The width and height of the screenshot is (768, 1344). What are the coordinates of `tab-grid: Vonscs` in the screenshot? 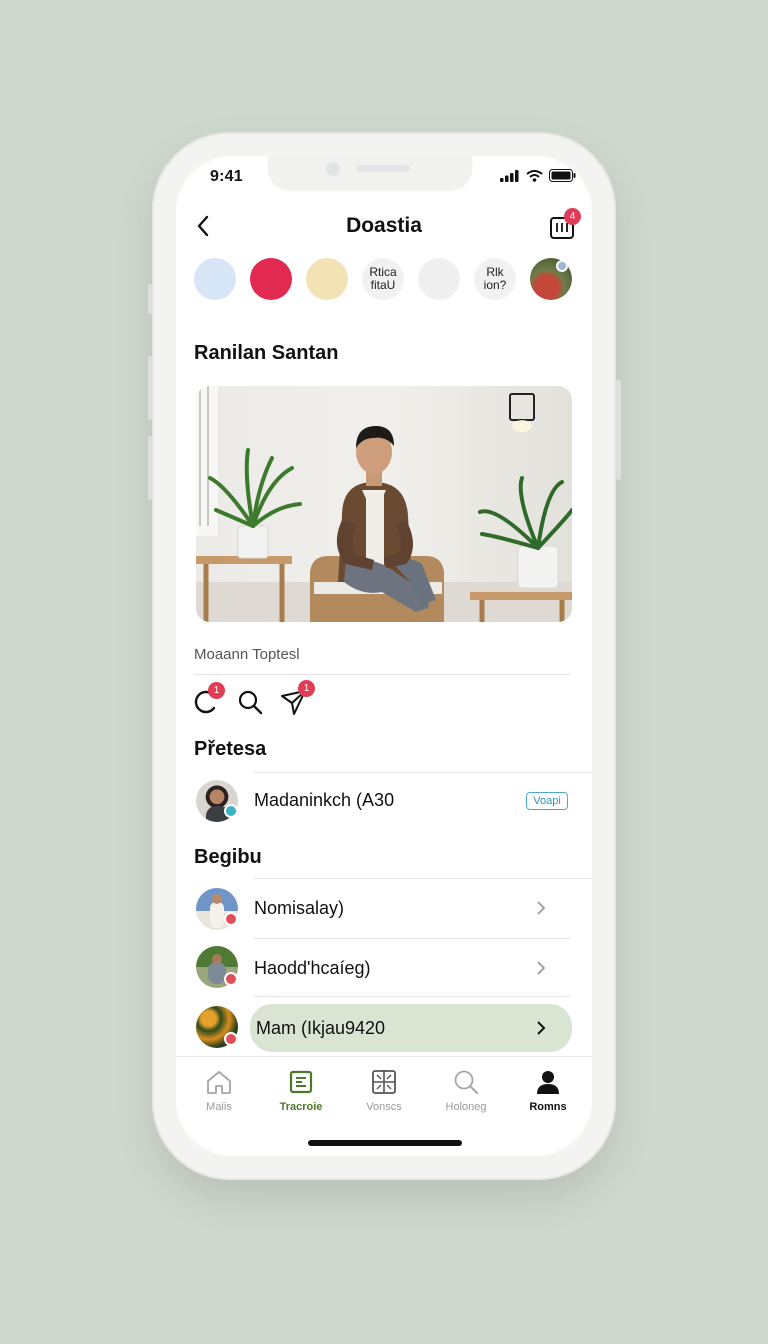 It's located at (384, 1090).